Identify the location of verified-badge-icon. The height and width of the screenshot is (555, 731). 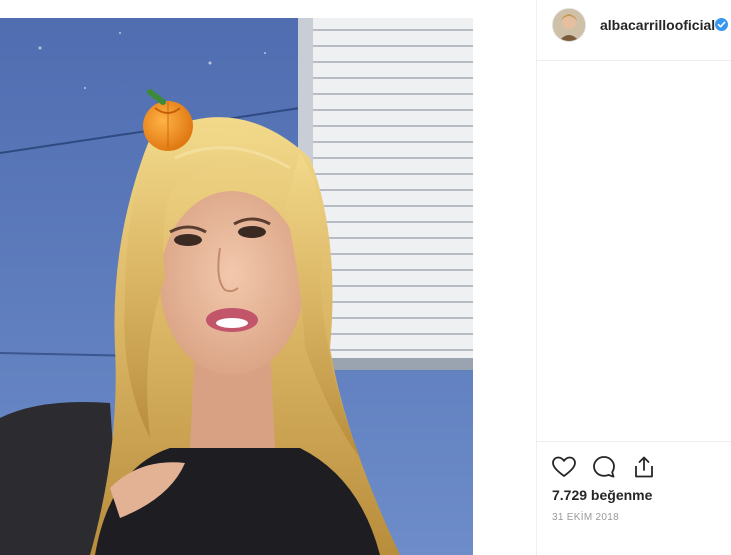
(721, 24).